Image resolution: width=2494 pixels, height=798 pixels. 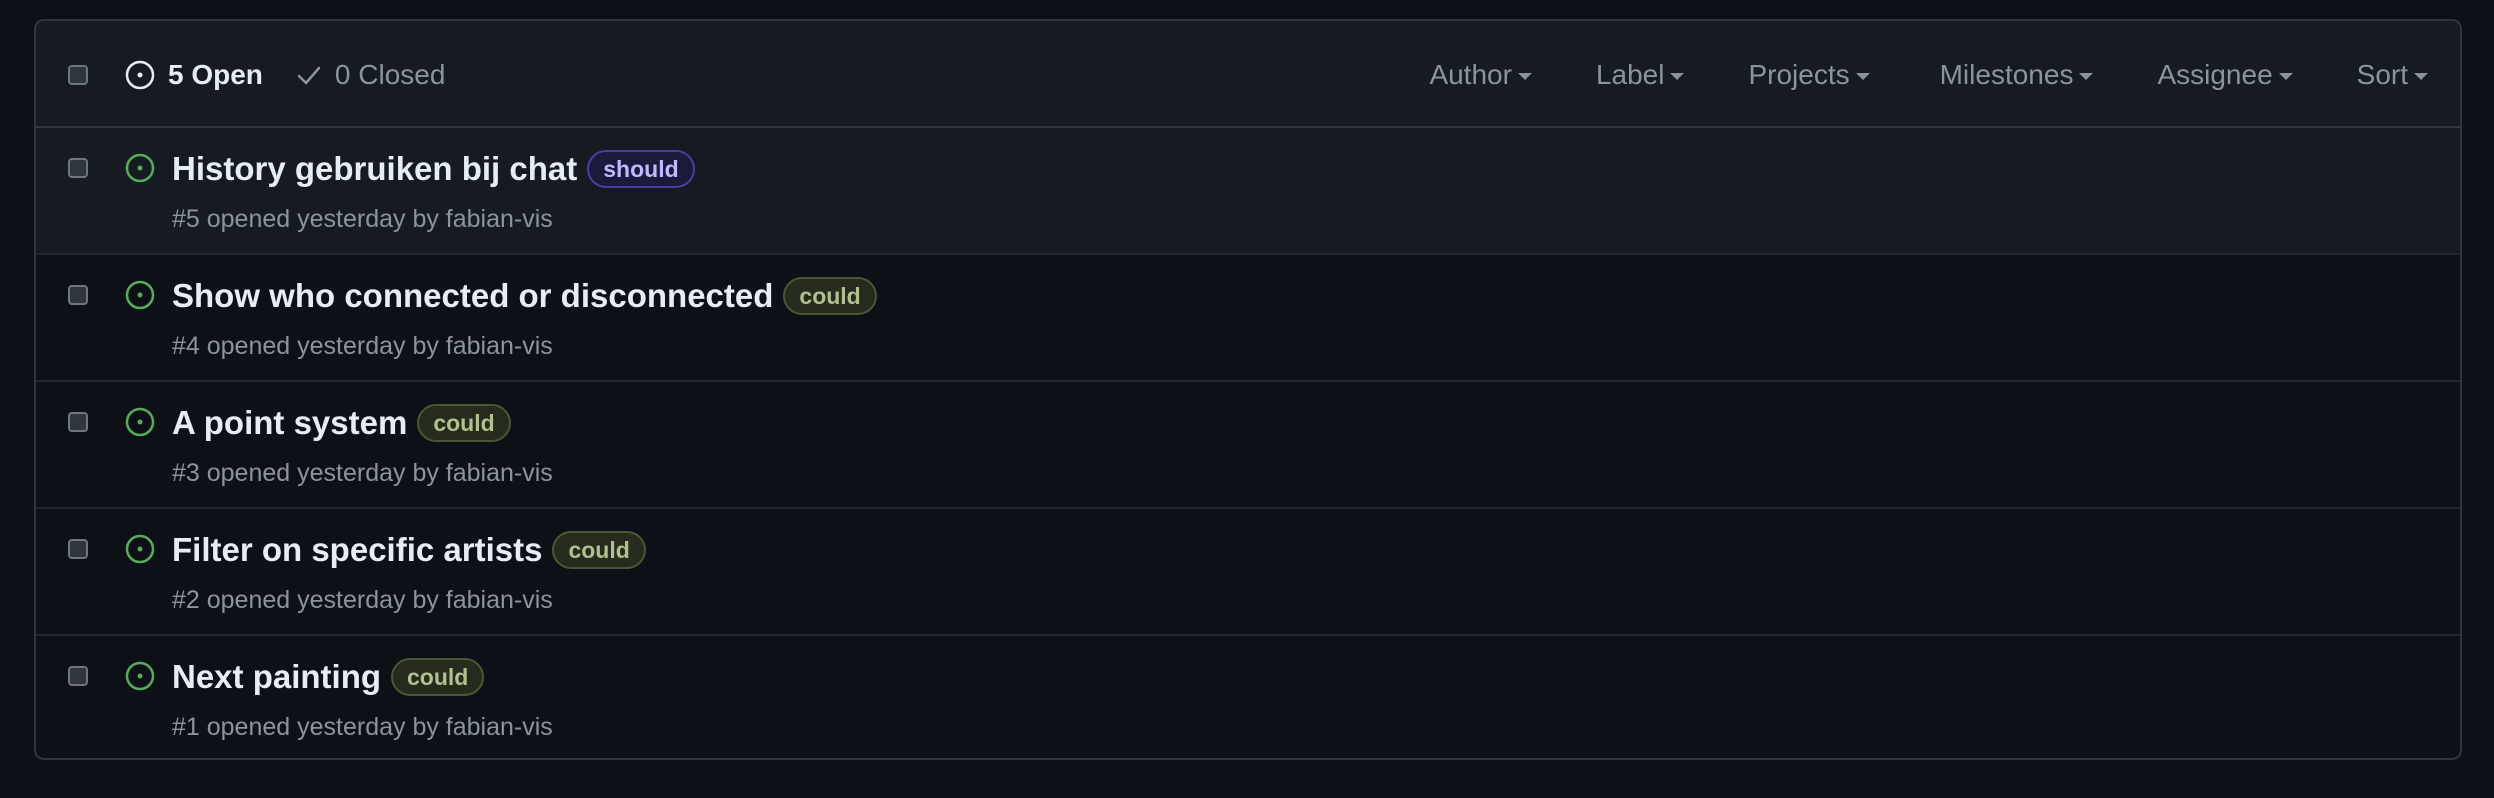 What do you see at coordinates (309, 75) in the screenshot?
I see `check-icon` at bounding box center [309, 75].